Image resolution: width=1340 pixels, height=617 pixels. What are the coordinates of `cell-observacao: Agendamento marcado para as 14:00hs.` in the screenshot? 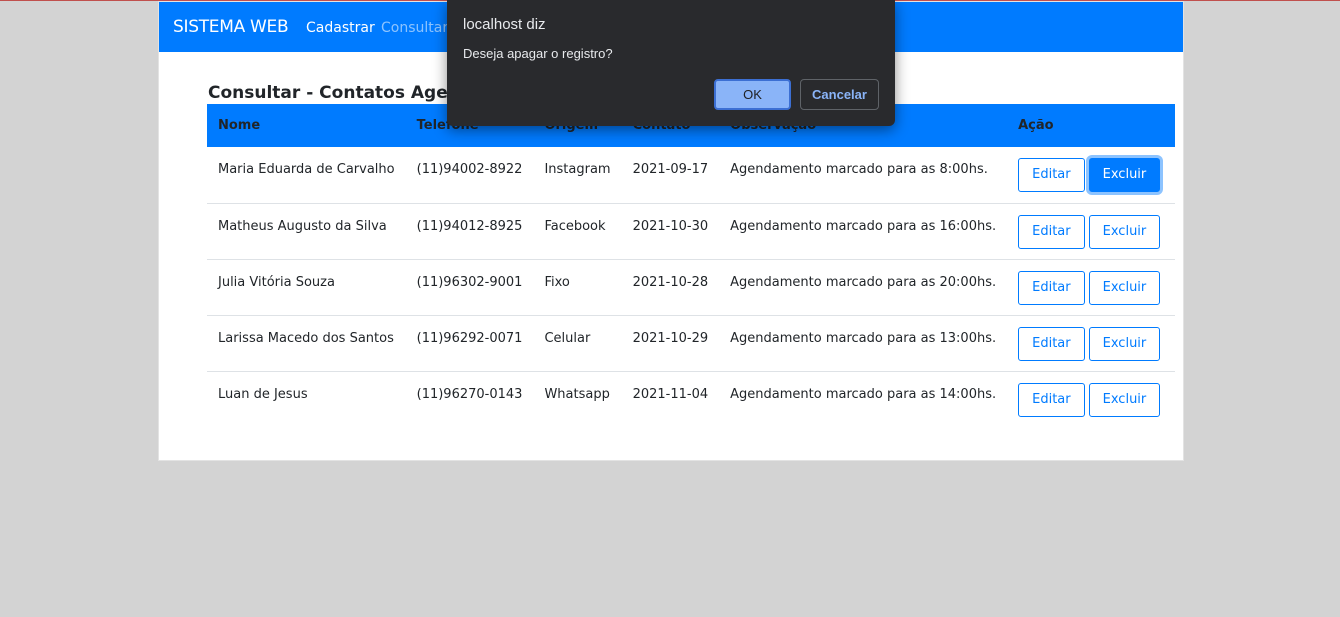 It's located at (863, 394).